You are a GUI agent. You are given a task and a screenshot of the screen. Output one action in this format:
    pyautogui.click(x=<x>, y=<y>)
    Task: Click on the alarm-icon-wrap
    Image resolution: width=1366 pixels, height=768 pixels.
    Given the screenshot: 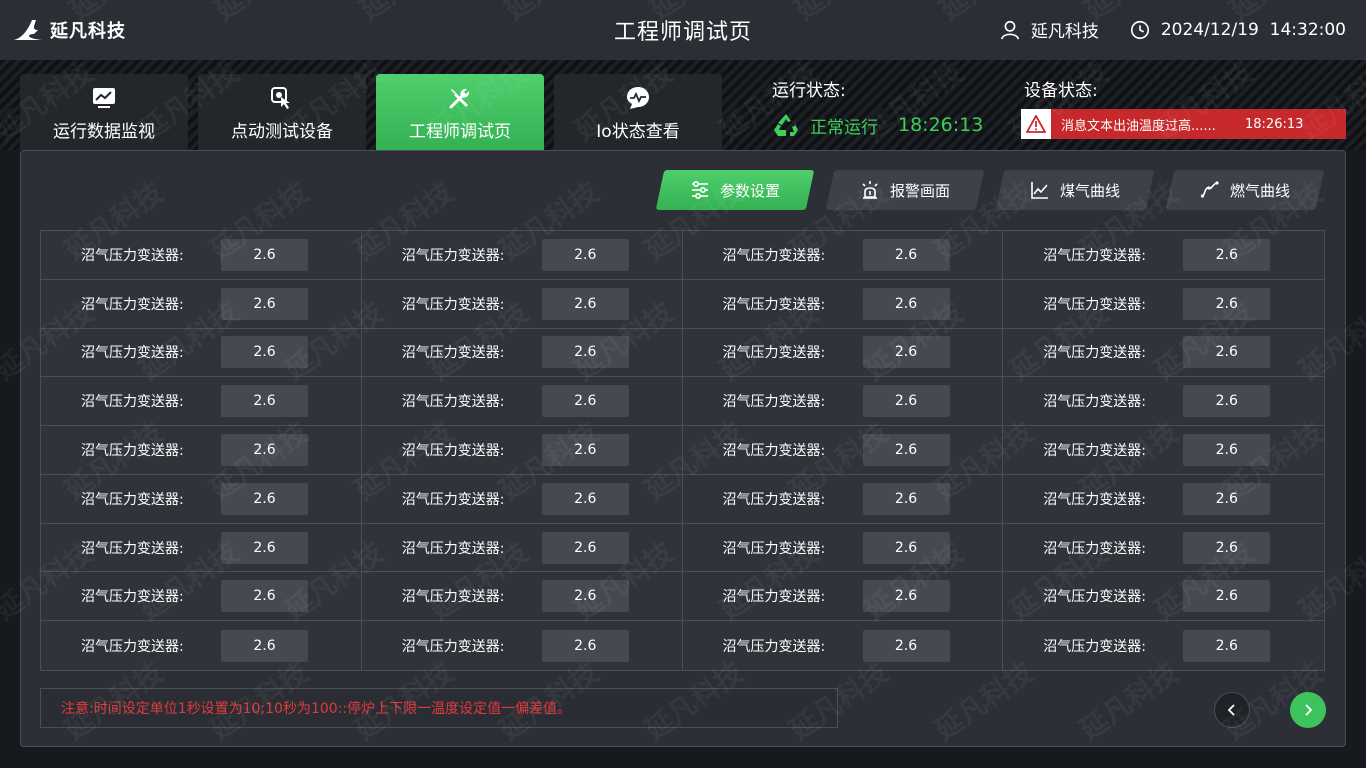 What is the action you would take?
    pyautogui.click(x=1036, y=124)
    